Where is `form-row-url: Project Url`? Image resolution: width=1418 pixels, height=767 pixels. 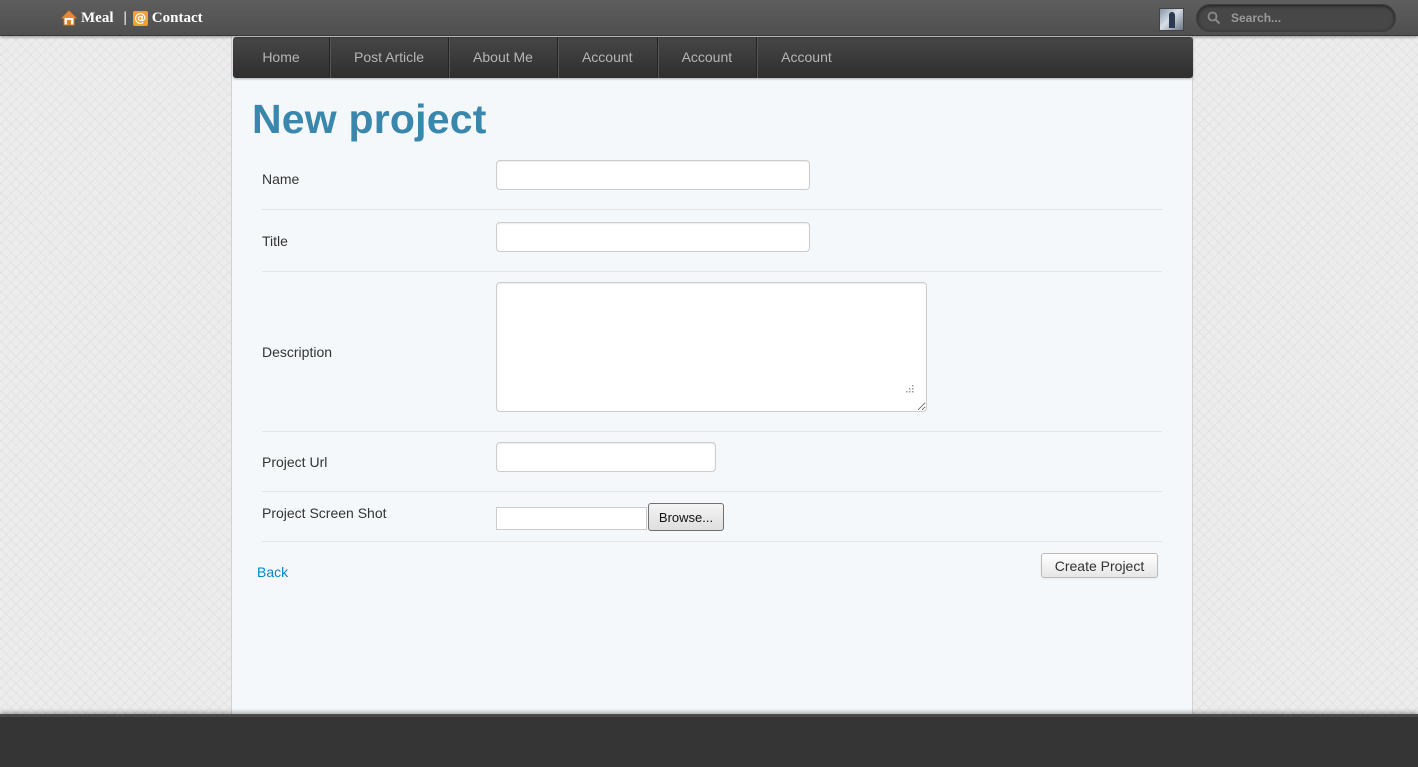 form-row-url: Project Url is located at coordinates (712, 462).